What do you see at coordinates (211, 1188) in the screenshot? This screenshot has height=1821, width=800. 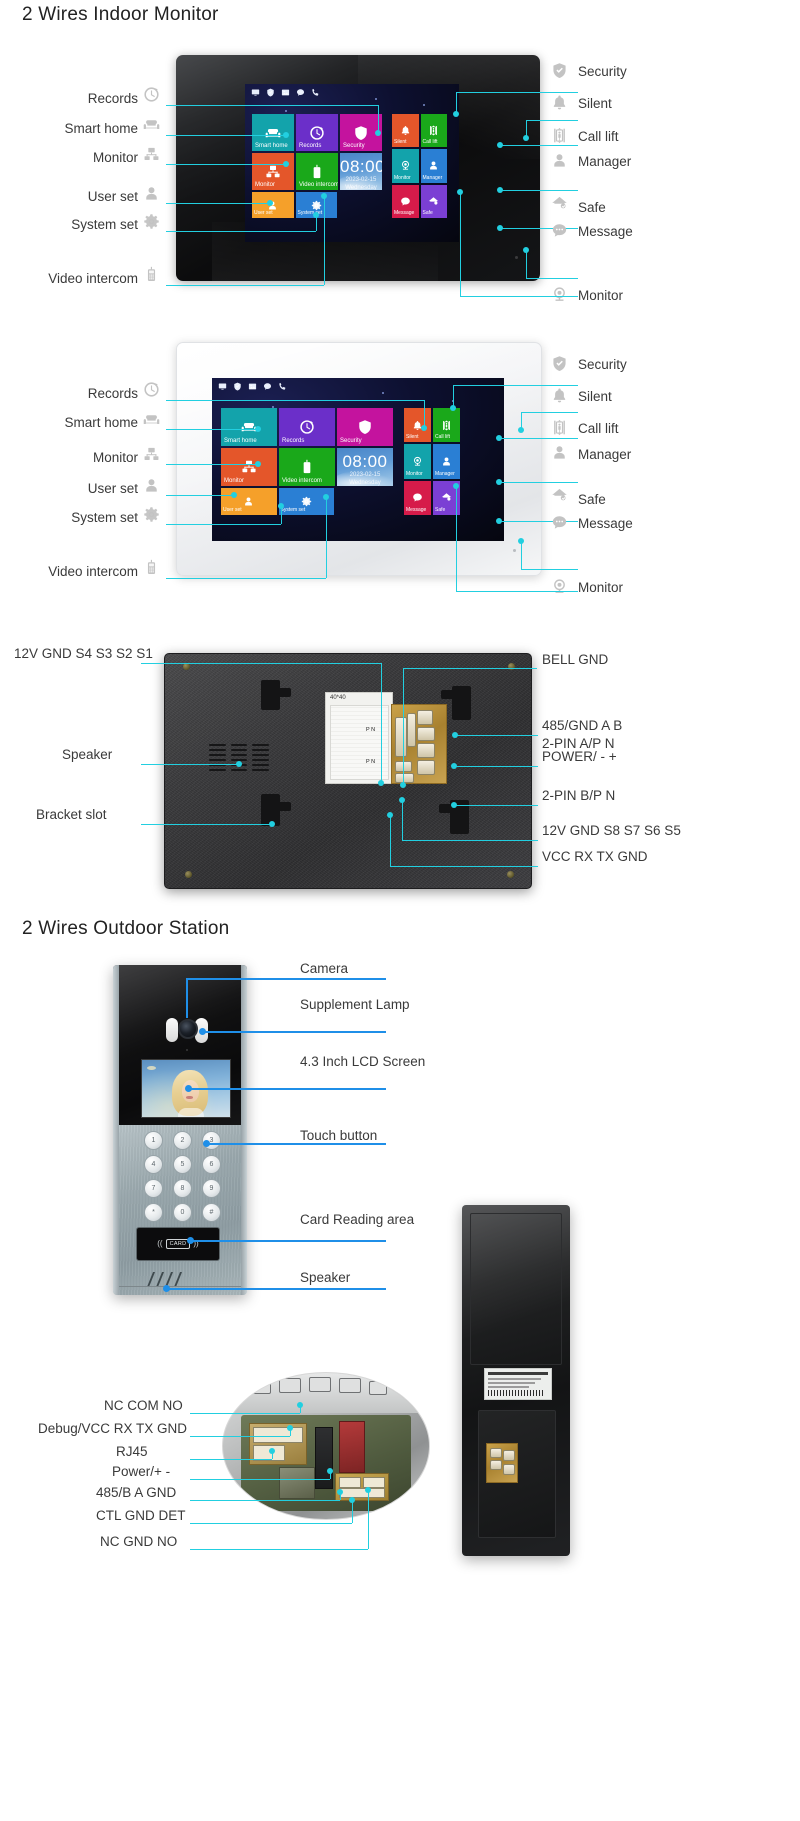 I see `key-9: 9` at bounding box center [211, 1188].